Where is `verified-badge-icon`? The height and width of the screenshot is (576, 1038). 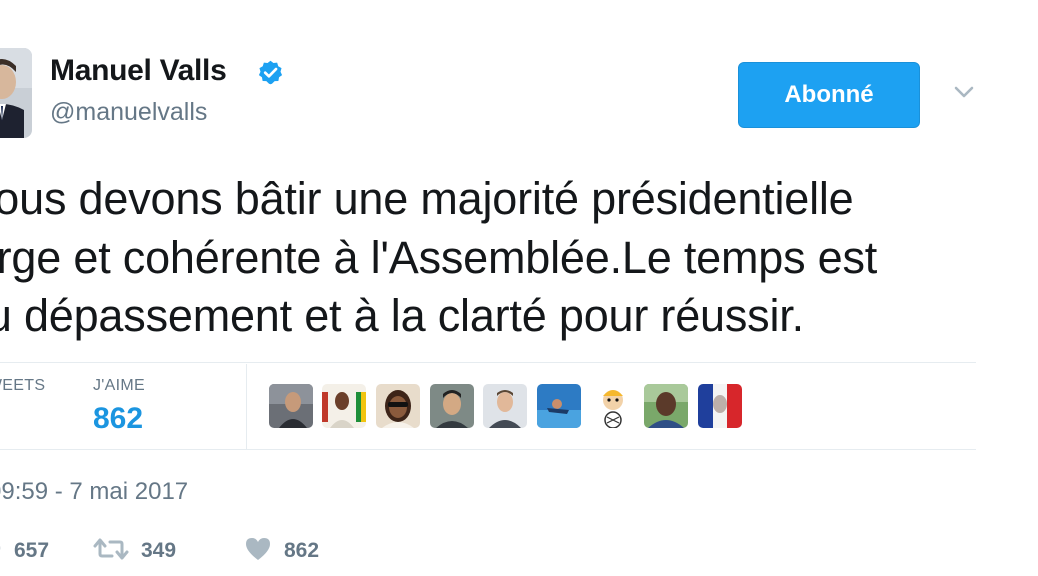
verified-badge-icon is located at coordinates (270, 72).